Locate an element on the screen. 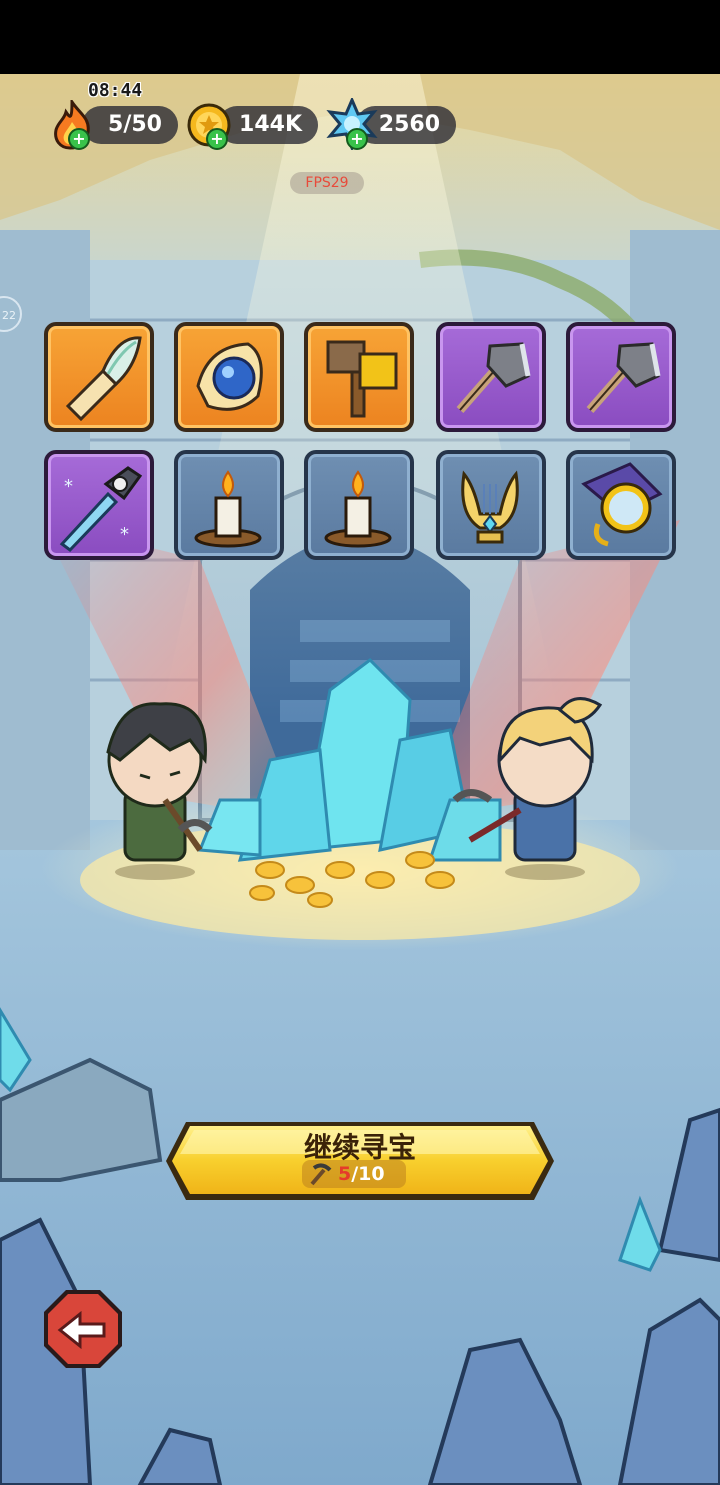 The image size is (720, 1485). item-slot-golden-hammer is located at coordinates (359, 377).